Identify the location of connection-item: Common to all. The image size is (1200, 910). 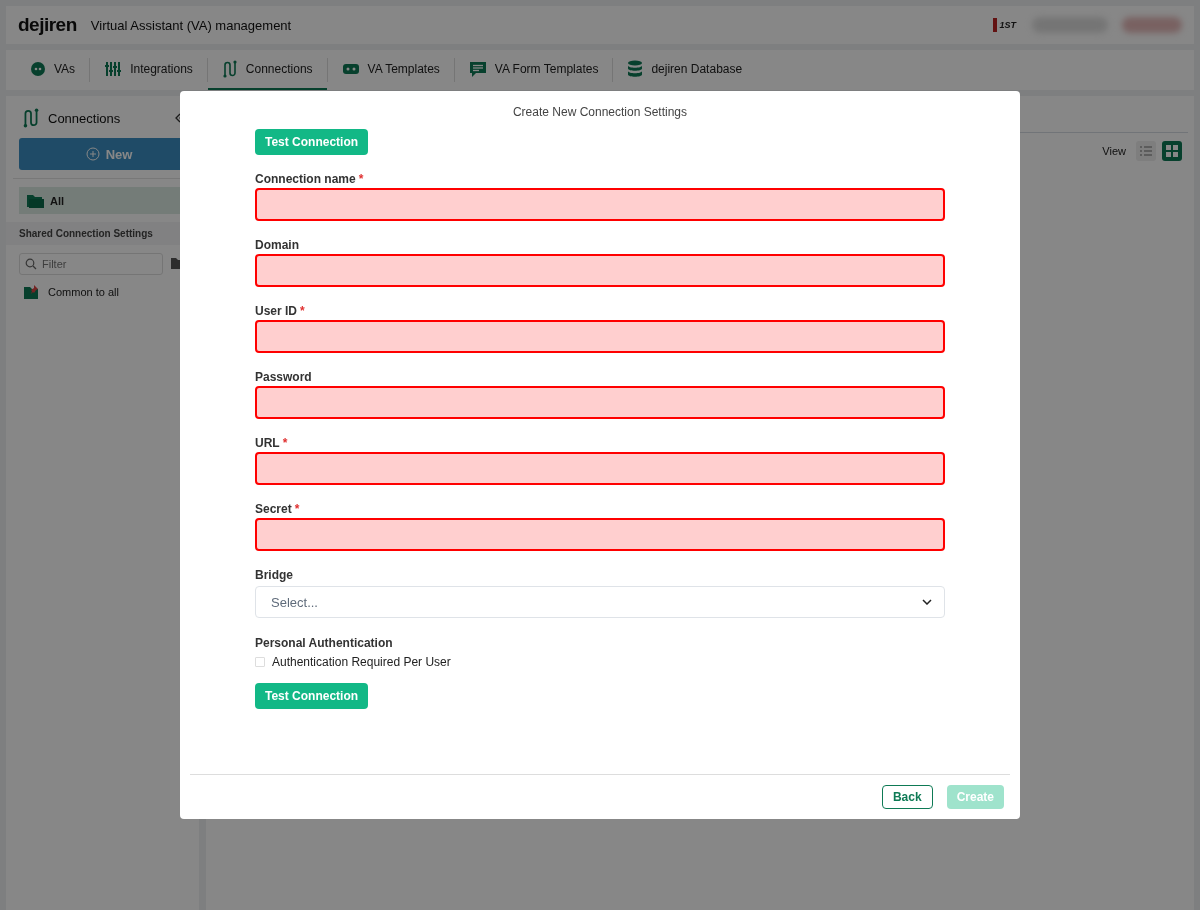
(111, 292).